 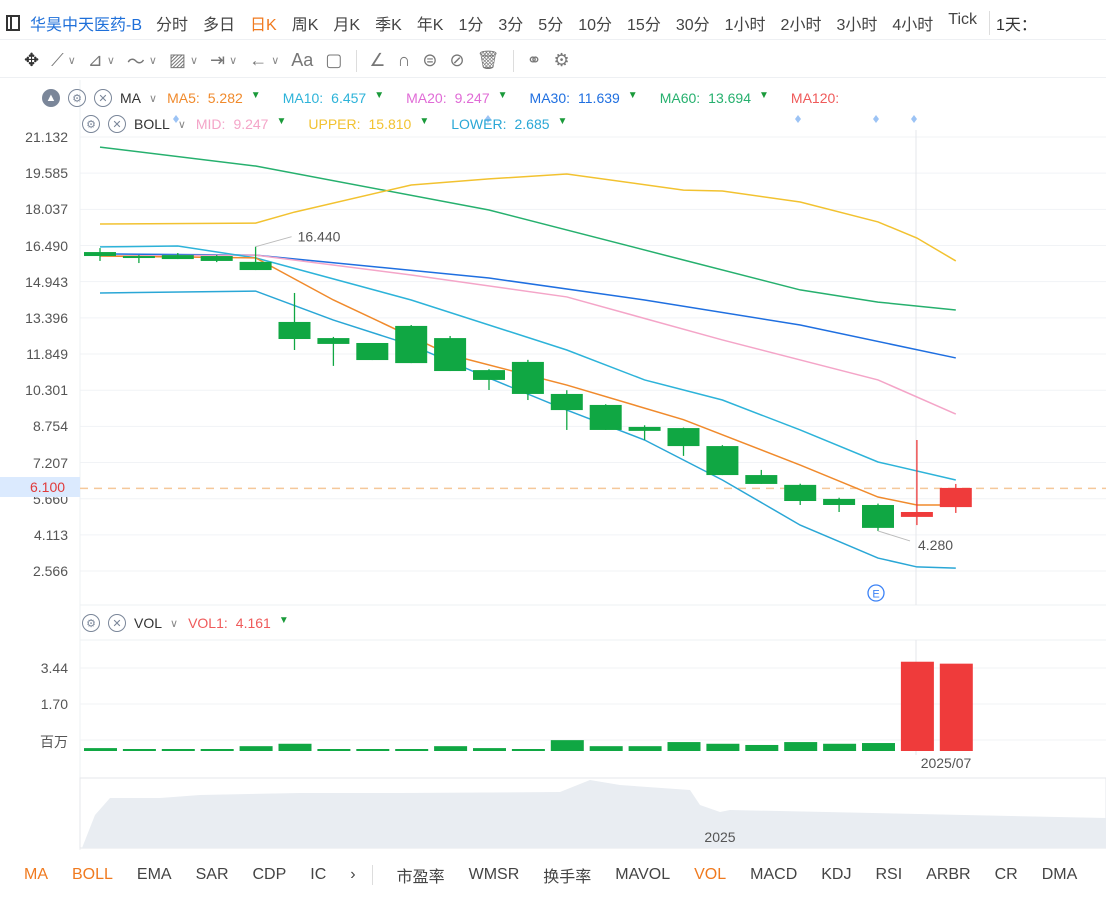 I want to click on indicator-tab: 换手率, so click(x=567, y=875).